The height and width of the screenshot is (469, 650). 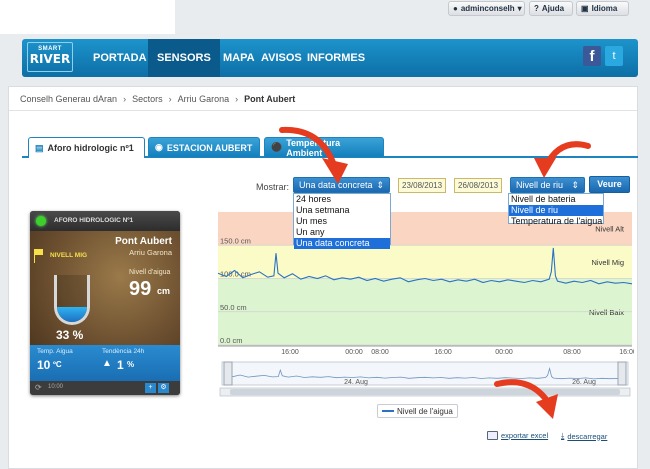 What do you see at coordinates (150, 388) in the screenshot?
I see `add-icon: +` at bounding box center [150, 388].